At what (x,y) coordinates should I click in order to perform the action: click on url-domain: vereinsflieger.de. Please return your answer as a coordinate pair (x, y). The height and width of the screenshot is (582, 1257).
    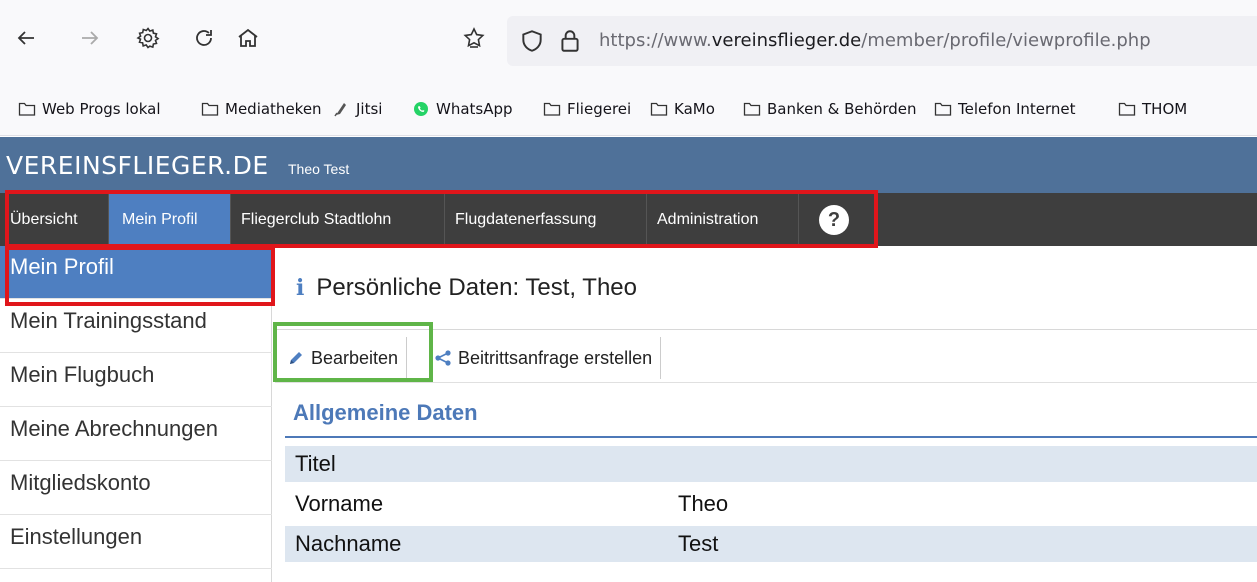
    Looking at the image, I should click on (786, 40).